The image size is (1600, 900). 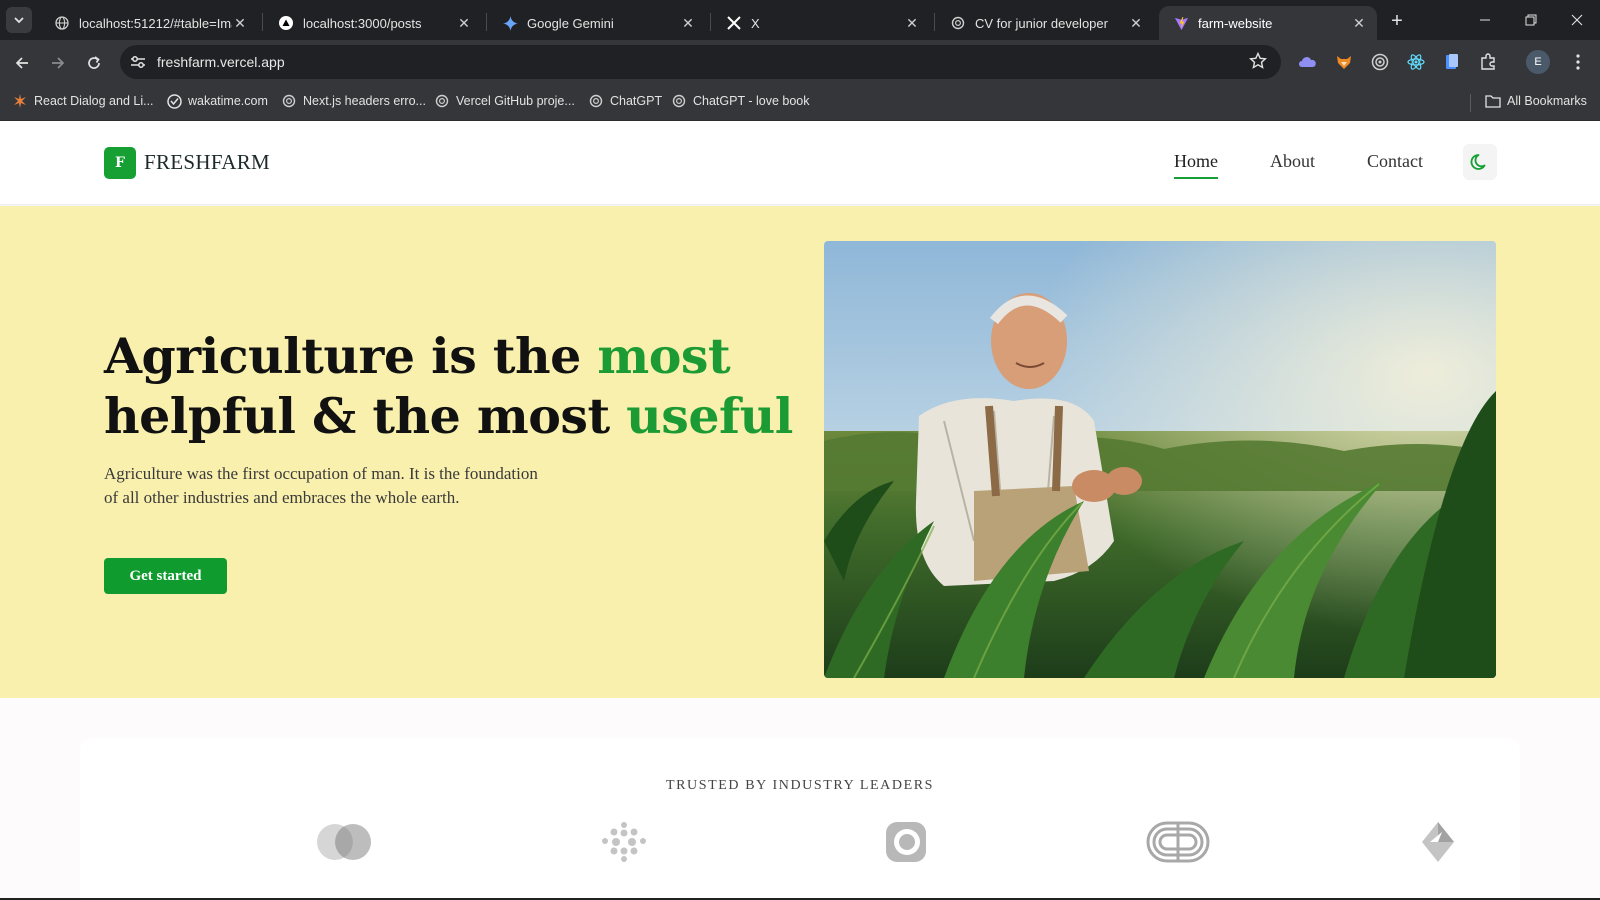 What do you see at coordinates (1493, 101) in the screenshot?
I see `folder-icon` at bounding box center [1493, 101].